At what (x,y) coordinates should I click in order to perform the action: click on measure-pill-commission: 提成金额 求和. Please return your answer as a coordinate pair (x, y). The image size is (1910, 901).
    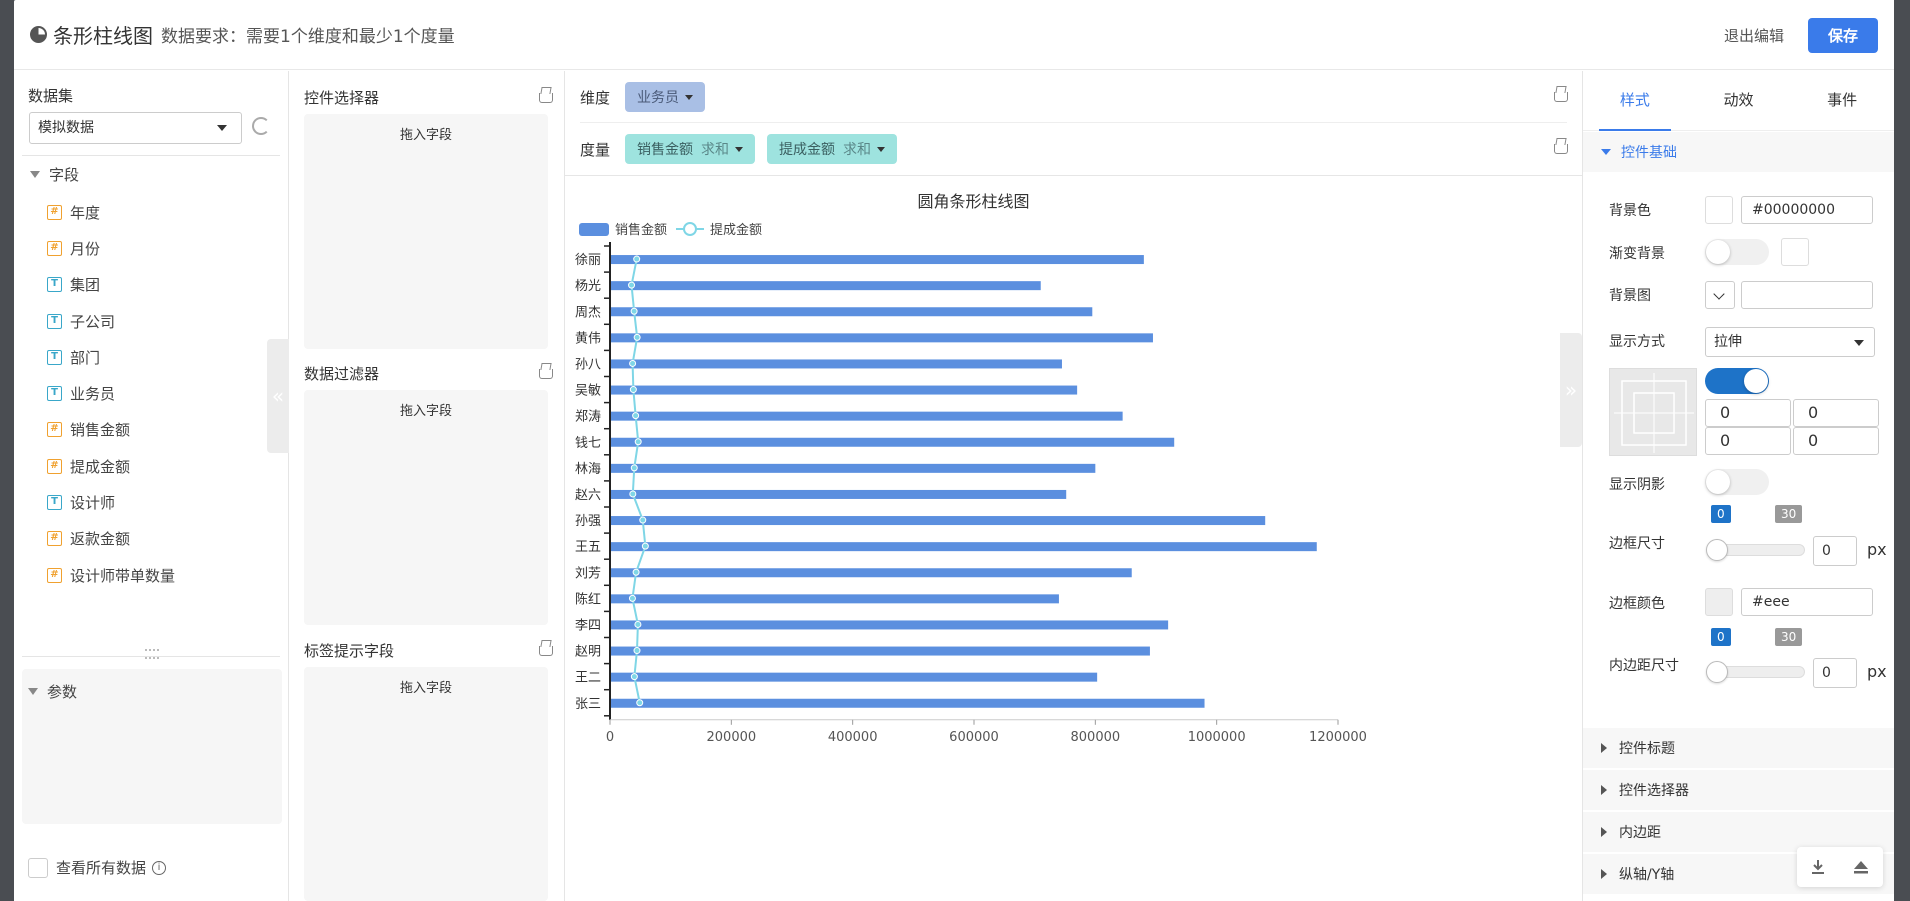
    Looking at the image, I should click on (832, 149).